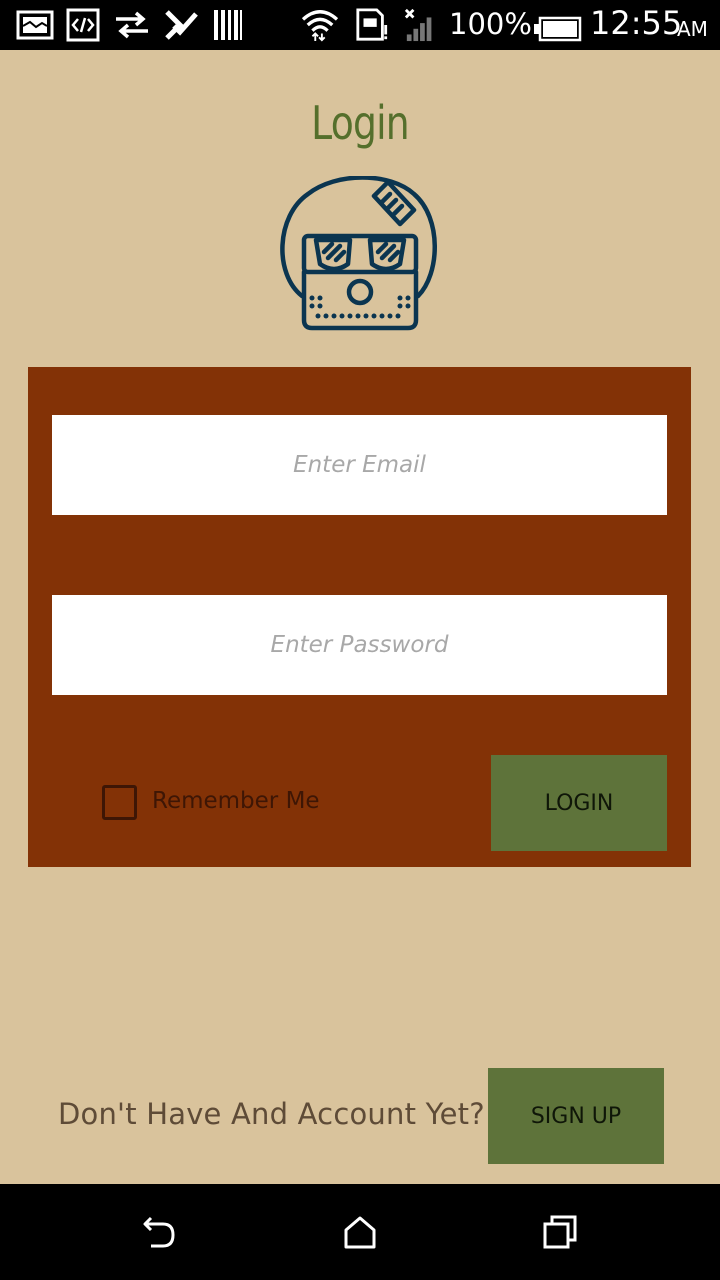  Describe the element at coordinates (560, 1232) in the screenshot. I see `recents-icon` at that location.